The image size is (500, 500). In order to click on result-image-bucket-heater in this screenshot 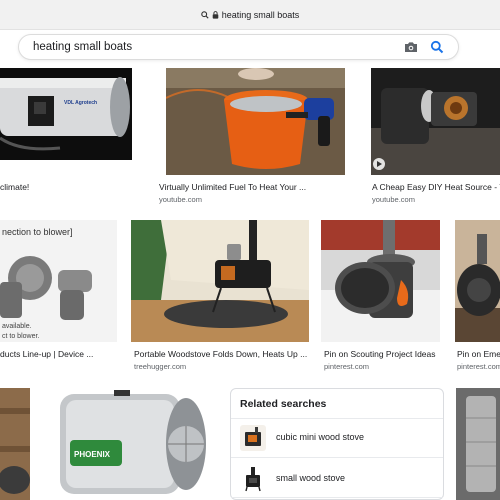, I will do `click(255, 121)`.